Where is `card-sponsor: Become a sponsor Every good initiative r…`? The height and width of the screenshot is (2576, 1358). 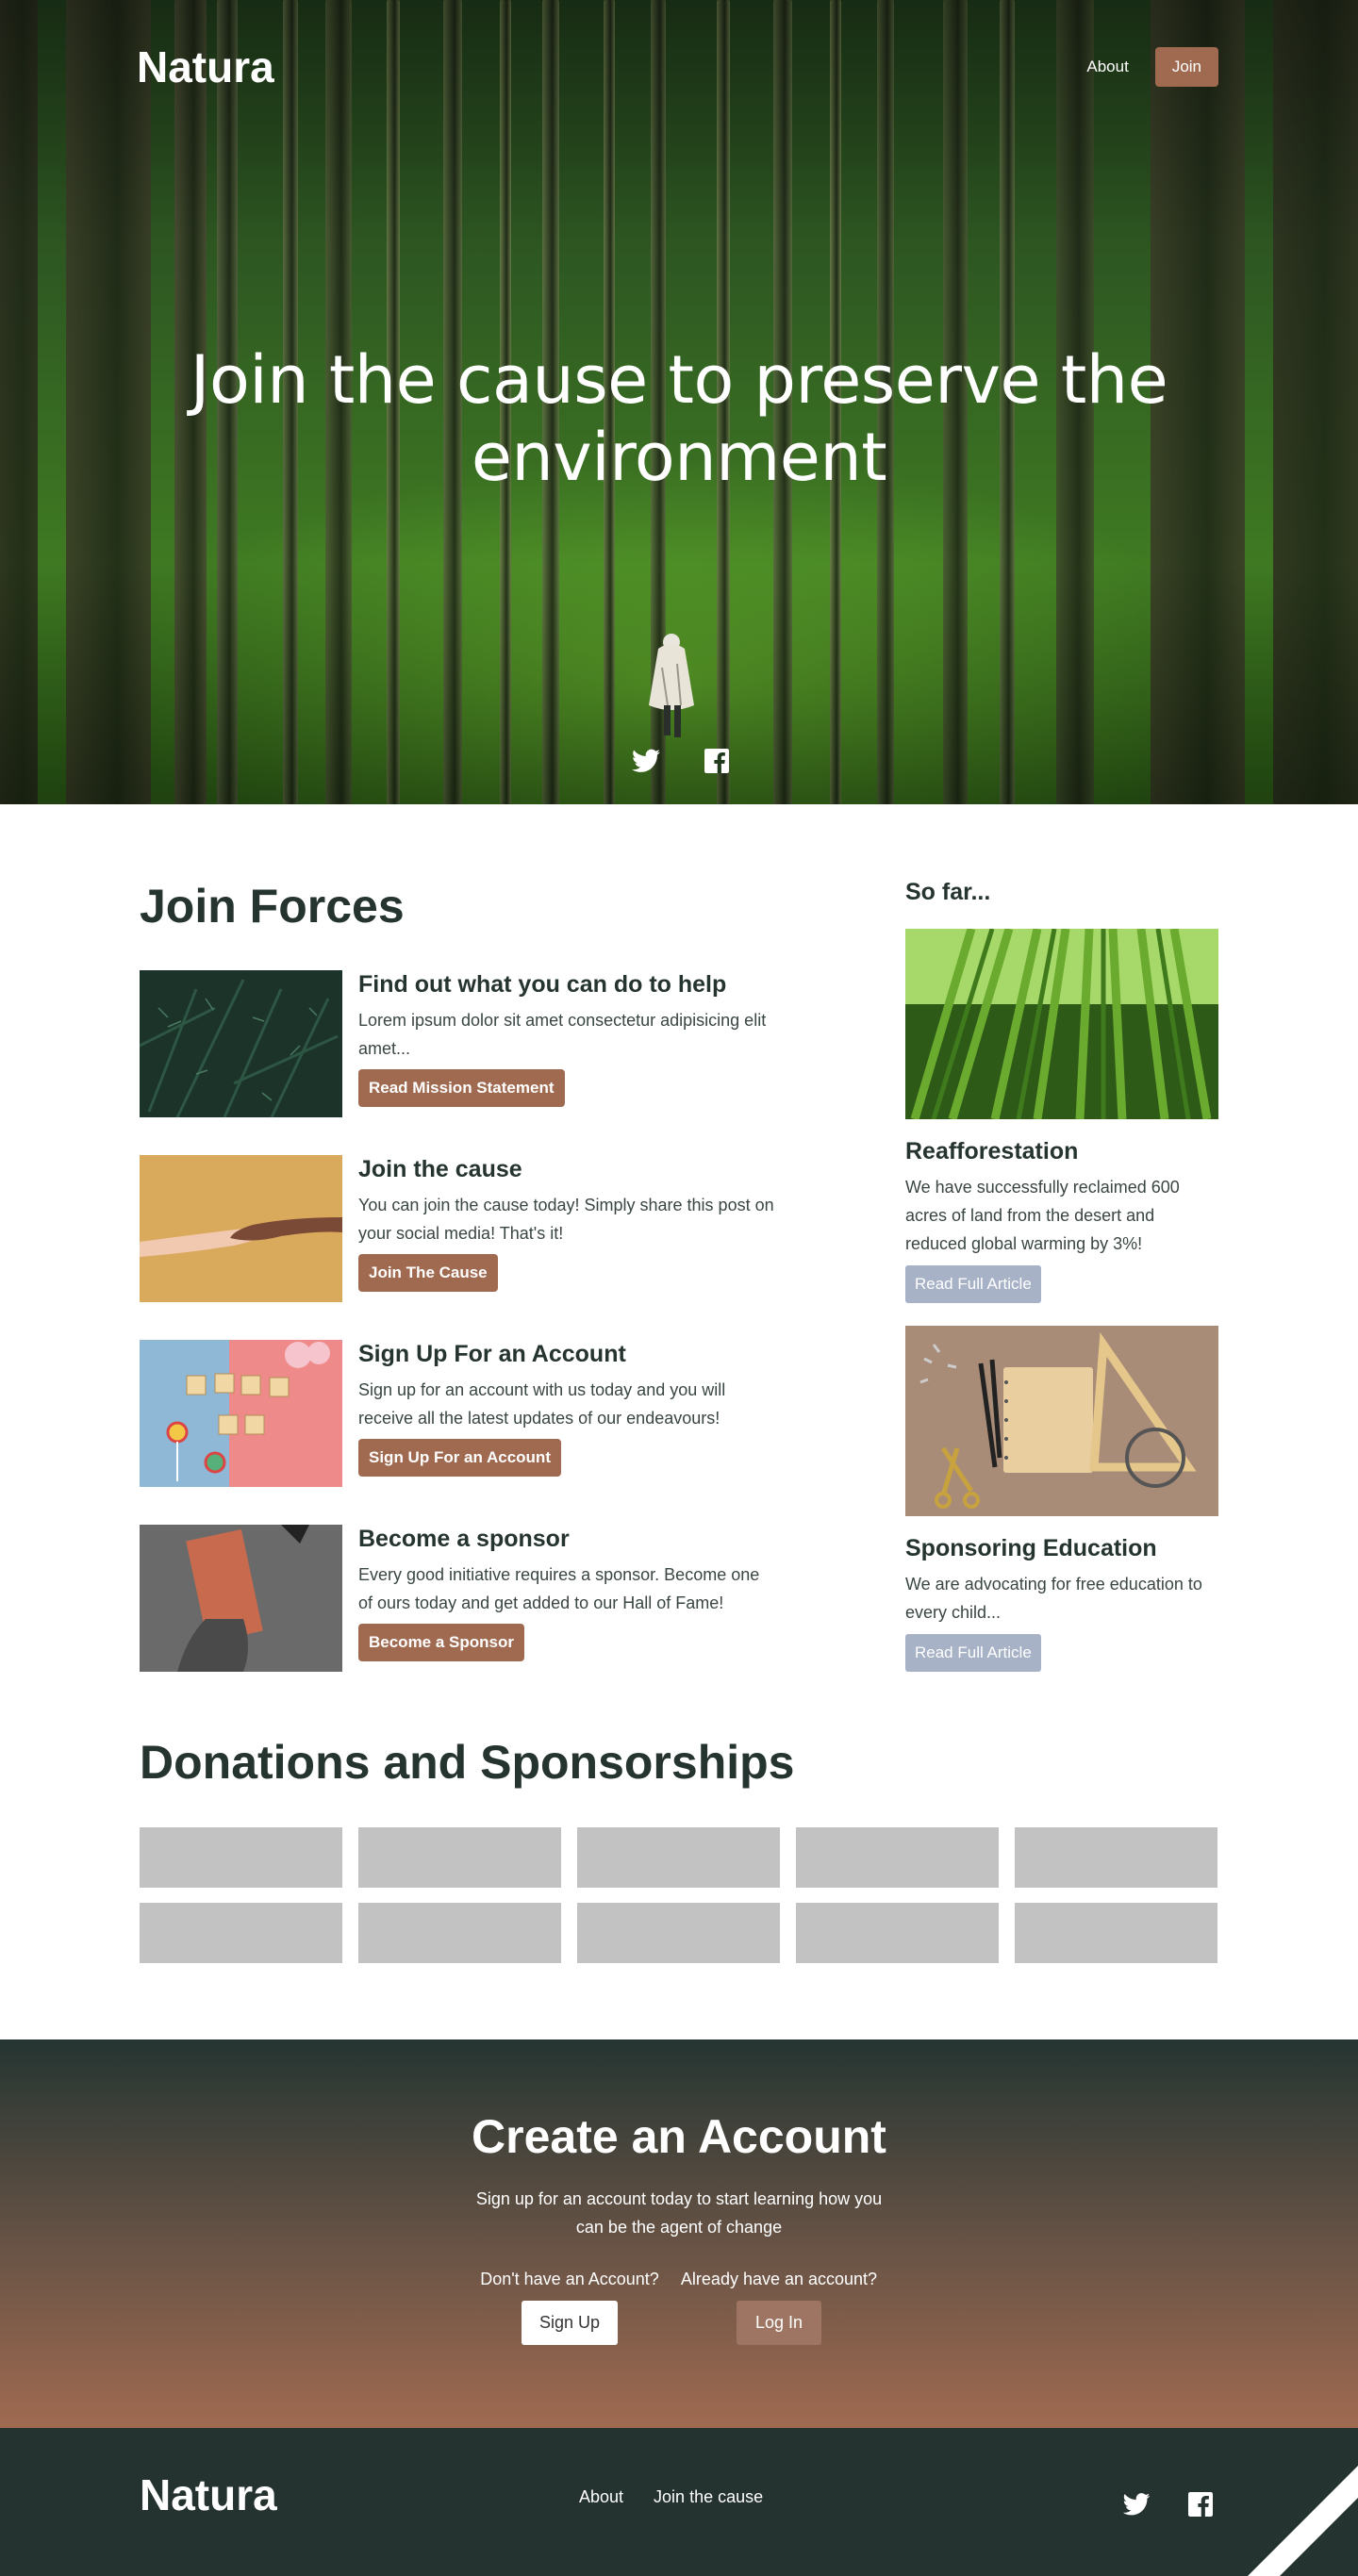 card-sponsor: Become a sponsor Every good initiative r… is located at coordinates (460, 1599).